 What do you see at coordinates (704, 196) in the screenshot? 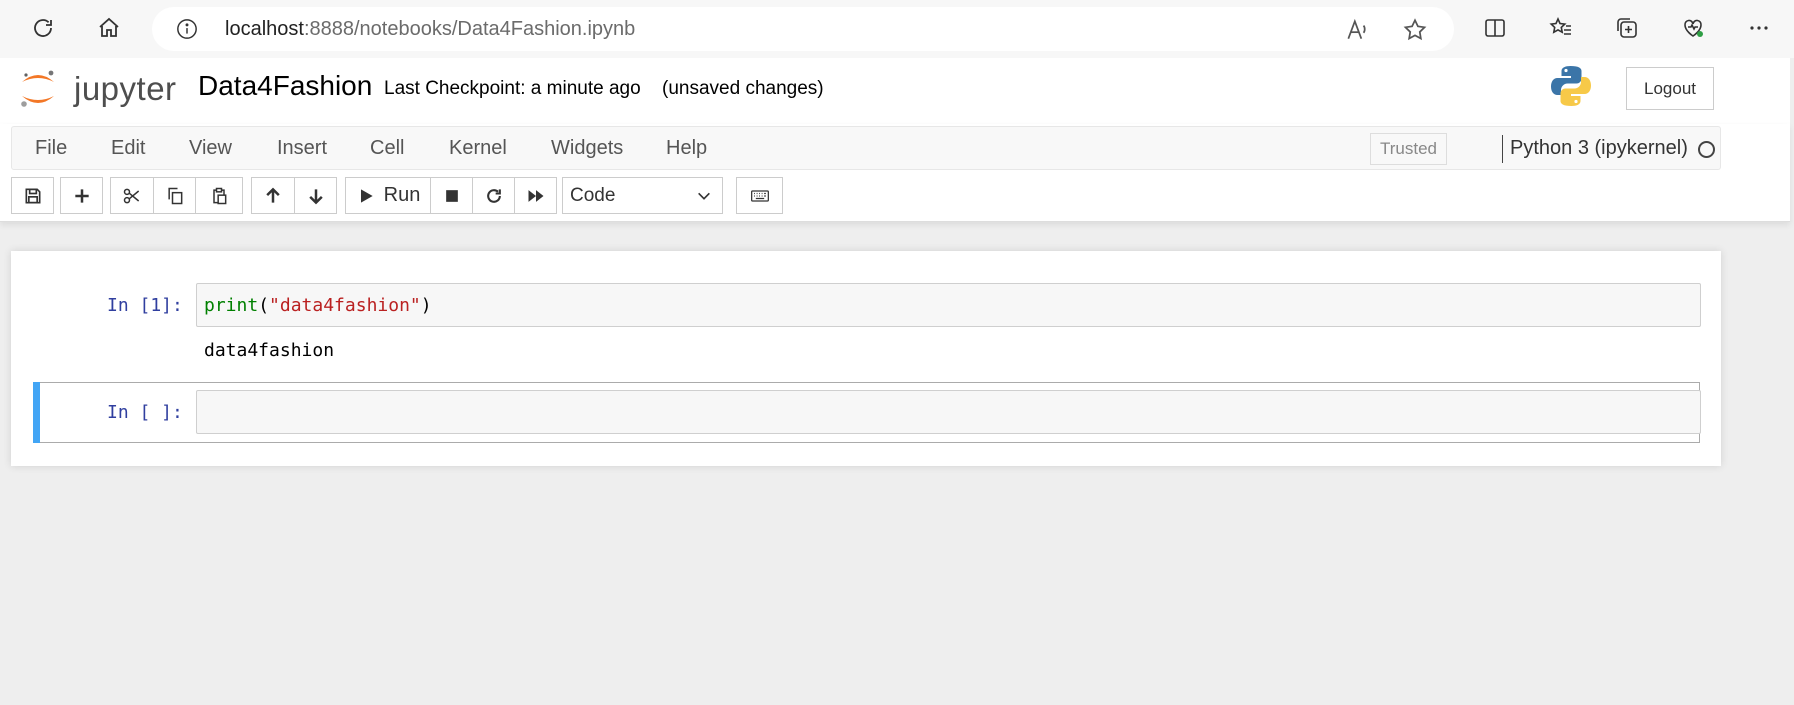
I see `chevron-down-icon` at bounding box center [704, 196].